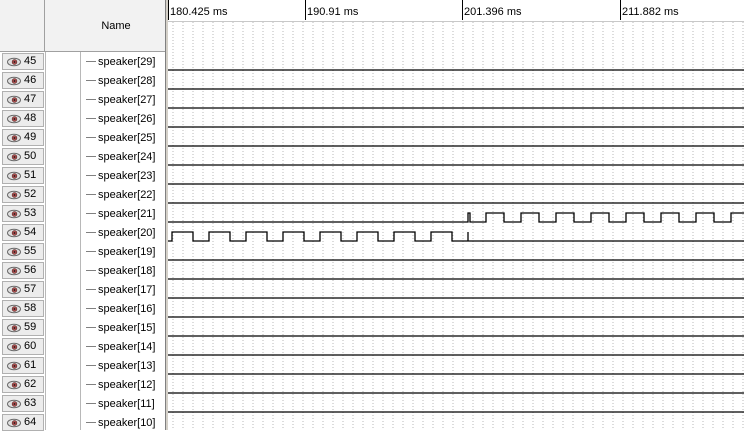 This screenshot has width=744, height=431. I want to click on signal-name-row: speaker[15], so click(120, 327).